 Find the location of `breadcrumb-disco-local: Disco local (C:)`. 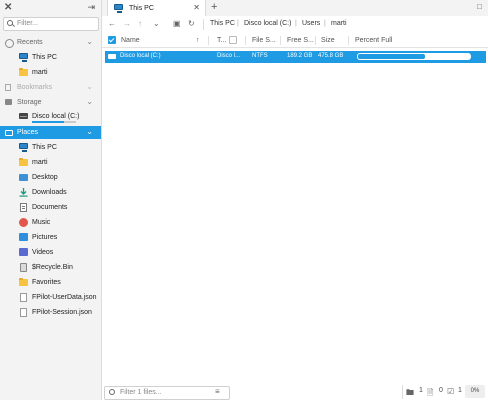

breadcrumb-disco-local: Disco local (C:) is located at coordinates (267, 23).